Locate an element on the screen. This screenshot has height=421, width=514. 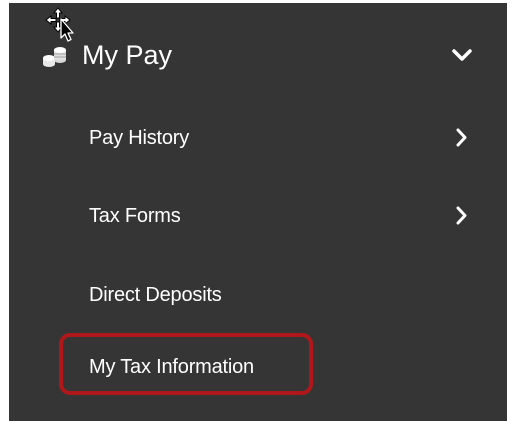
menu-item-pay-history: Pay History is located at coordinates (258, 137).